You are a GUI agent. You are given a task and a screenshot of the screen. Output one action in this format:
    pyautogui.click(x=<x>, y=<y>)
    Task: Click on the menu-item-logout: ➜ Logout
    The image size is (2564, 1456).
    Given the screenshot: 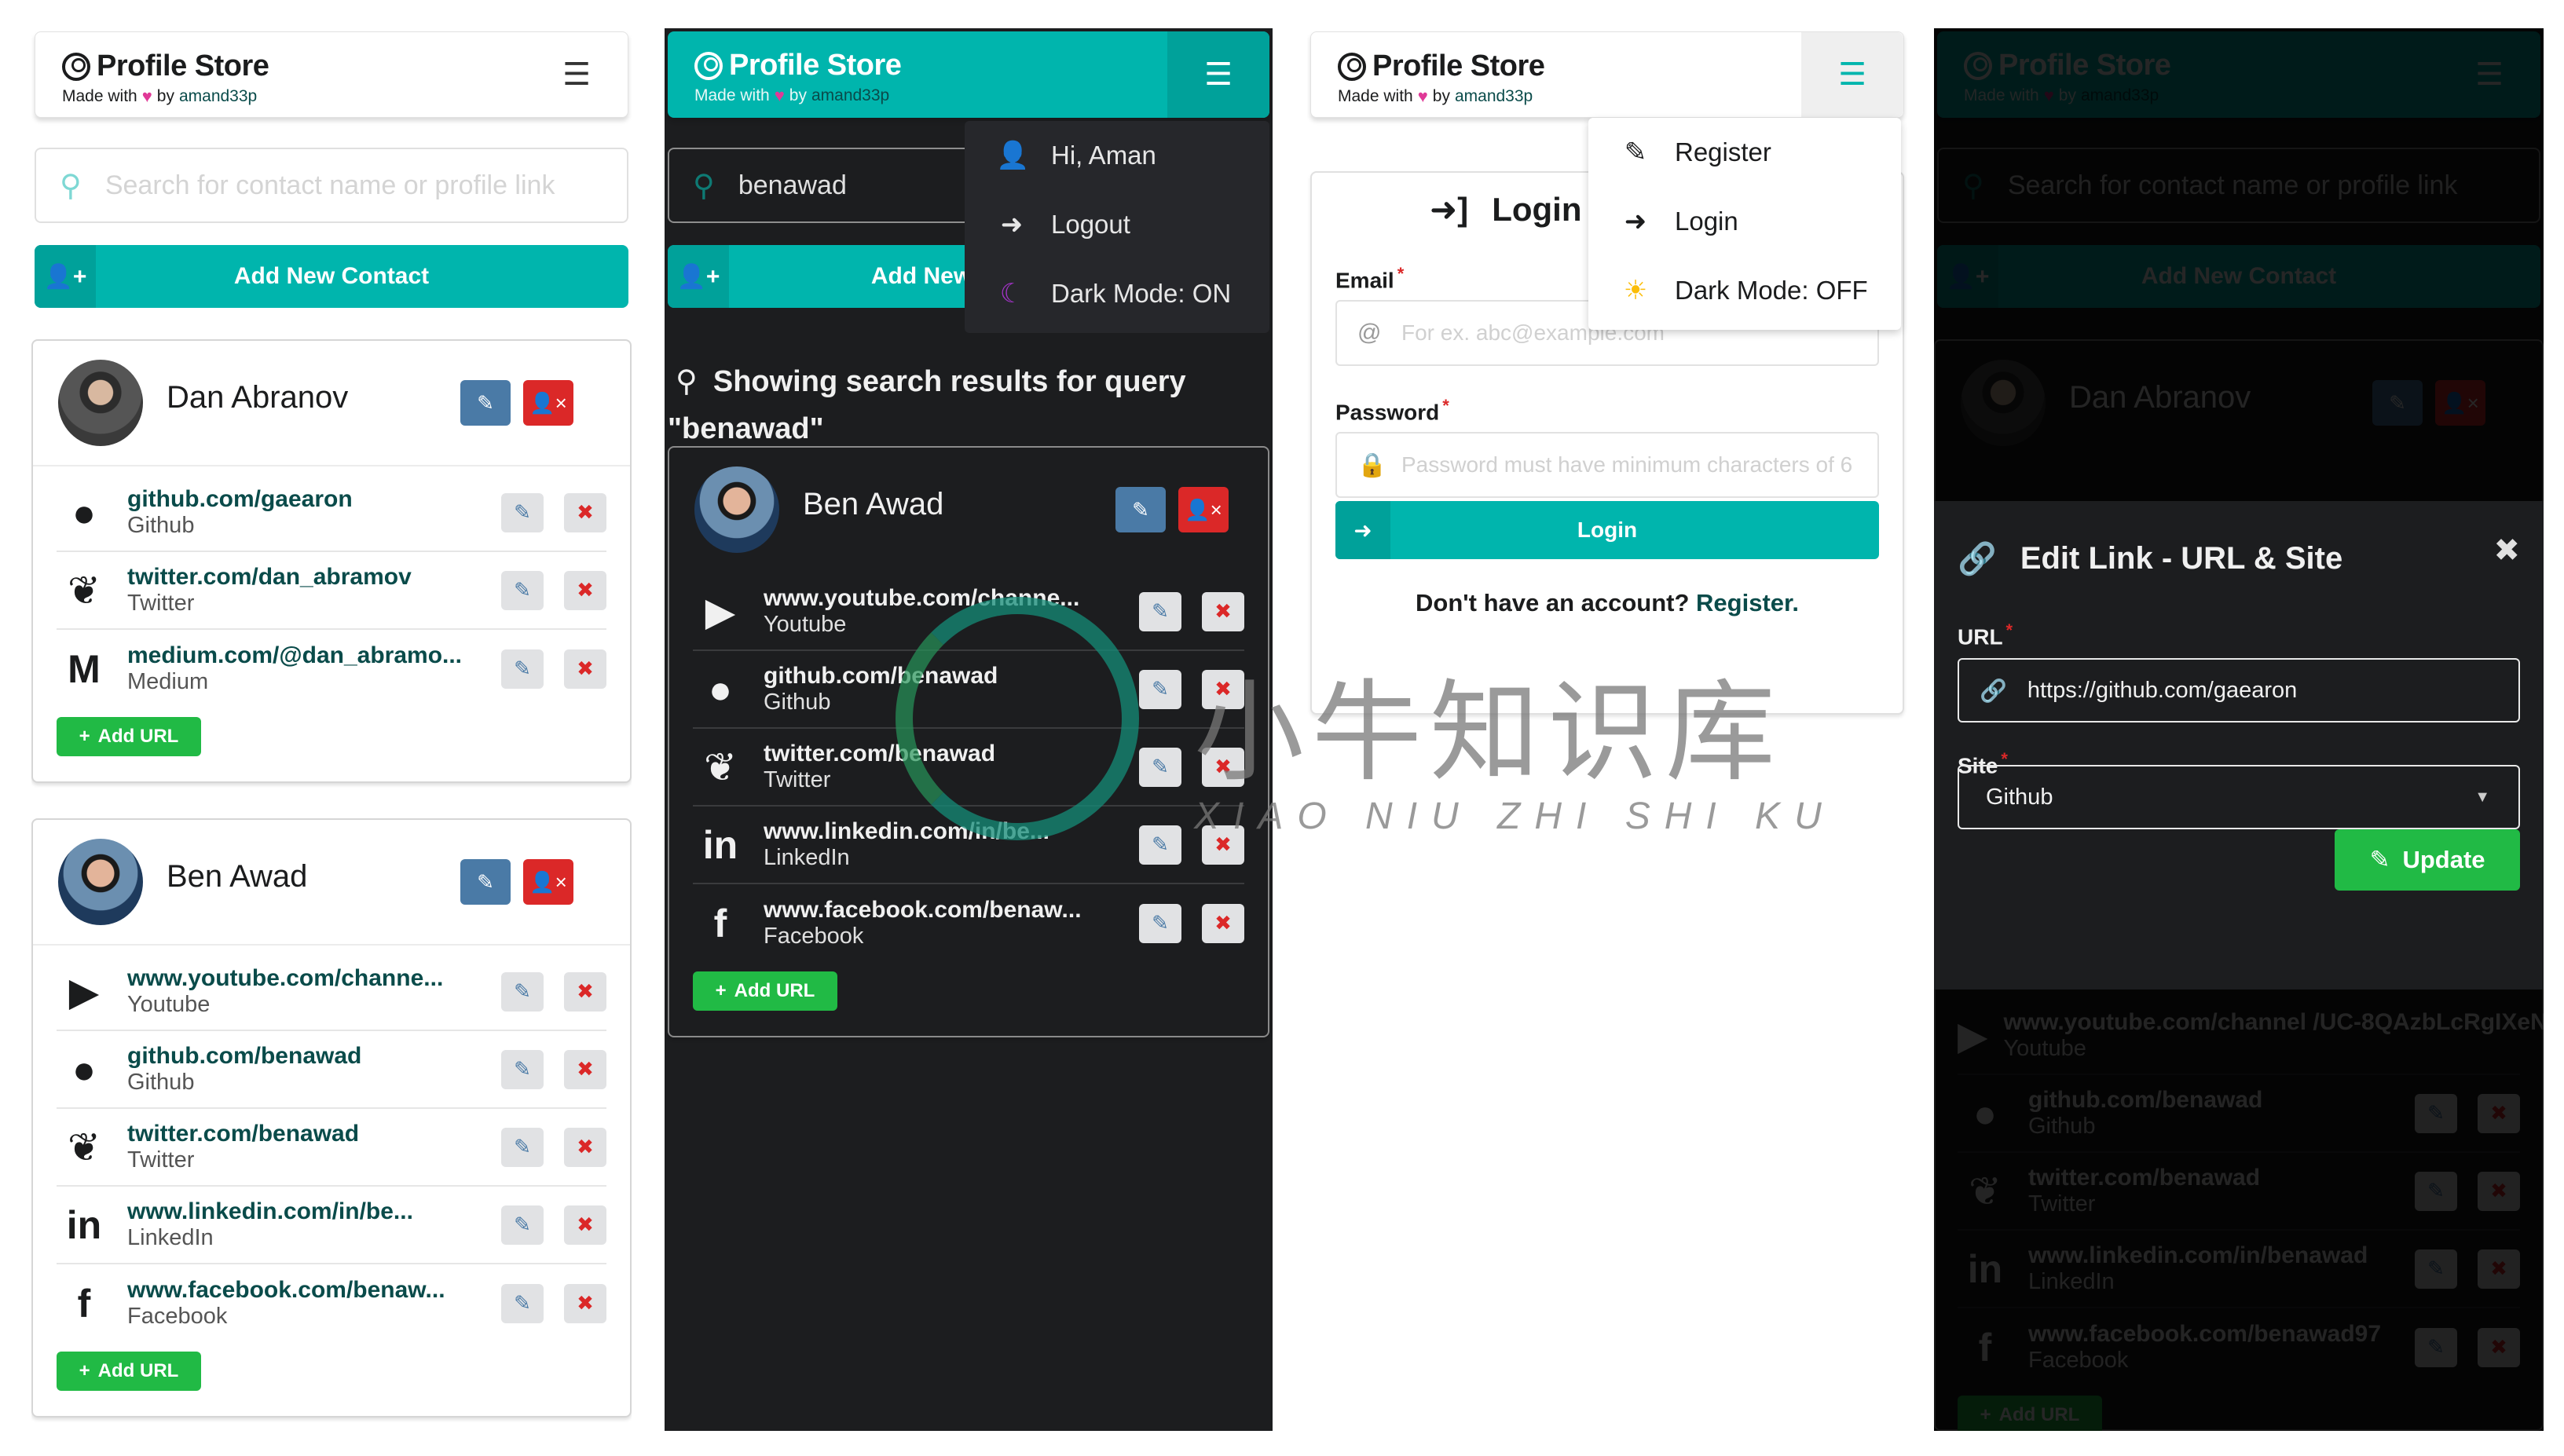 What is the action you would take?
    pyautogui.click(x=1117, y=224)
    